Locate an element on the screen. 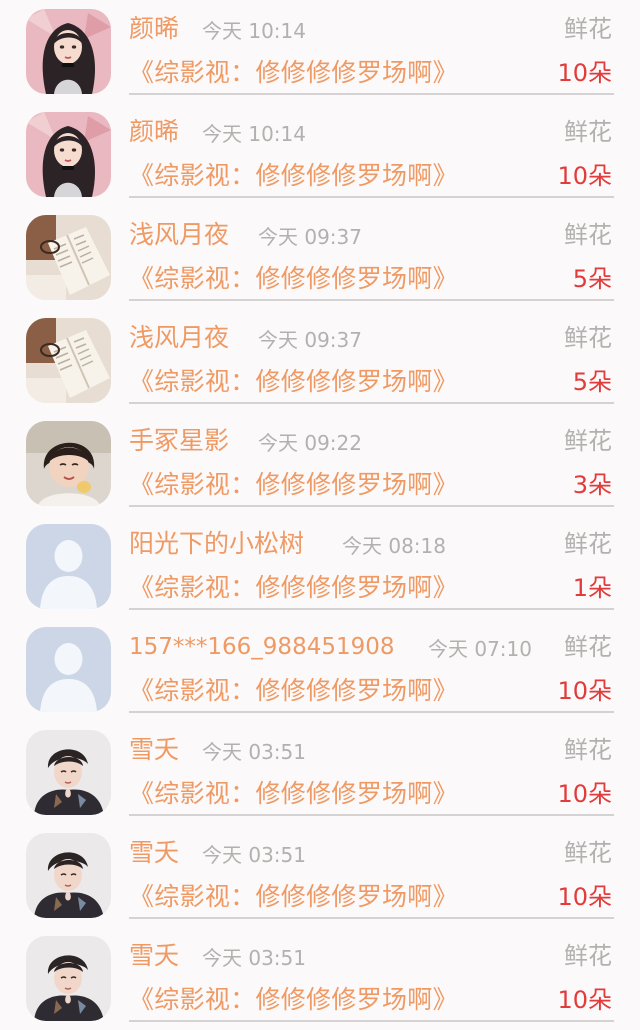 Image resolution: width=640 pixels, height=1030 pixels. gift-time: 今天 07:10 is located at coordinates (480, 649).